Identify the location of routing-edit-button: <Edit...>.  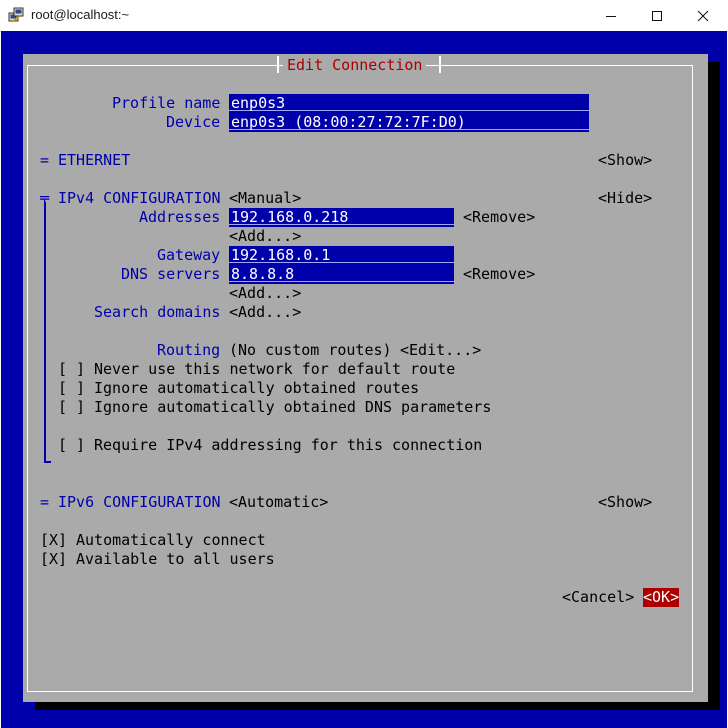
(440, 350).